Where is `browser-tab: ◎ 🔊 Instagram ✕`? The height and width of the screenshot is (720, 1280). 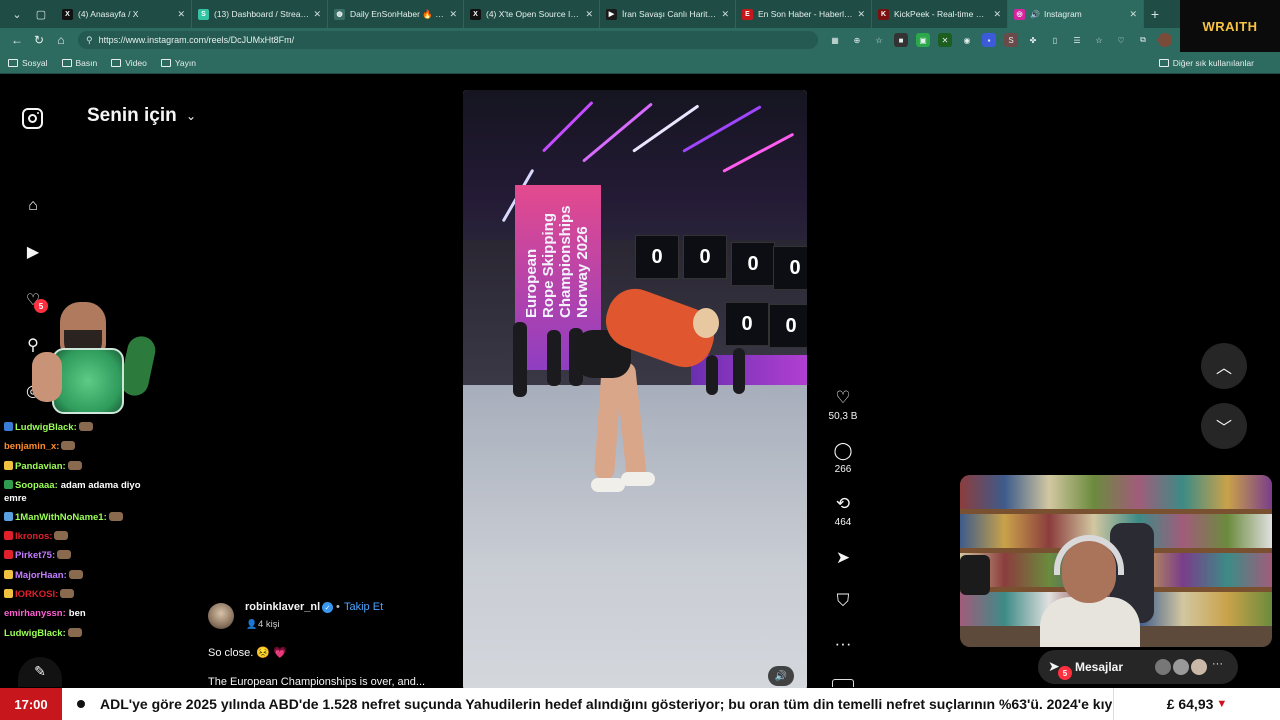
browser-tab: ◎ 🔊 Instagram ✕ is located at coordinates (1076, 14).